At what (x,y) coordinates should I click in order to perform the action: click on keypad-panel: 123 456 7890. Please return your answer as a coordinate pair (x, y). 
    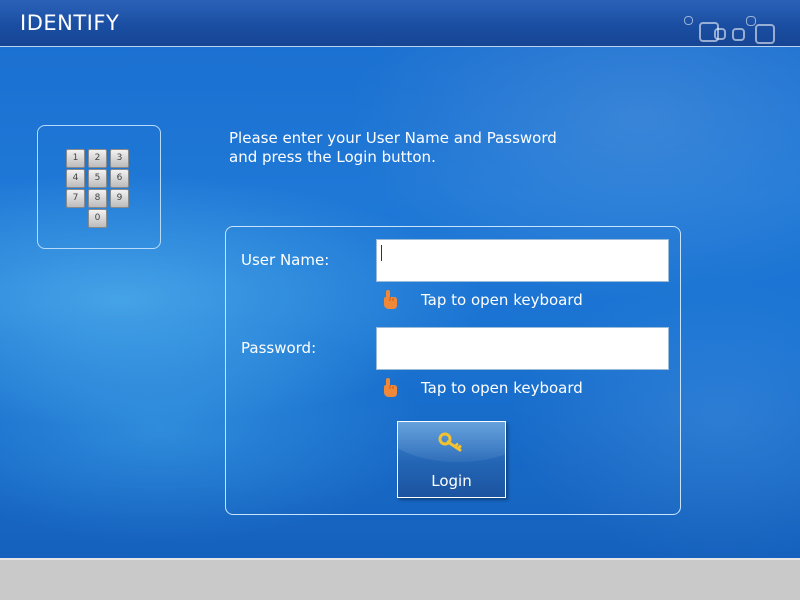
    Looking at the image, I should click on (99, 187).